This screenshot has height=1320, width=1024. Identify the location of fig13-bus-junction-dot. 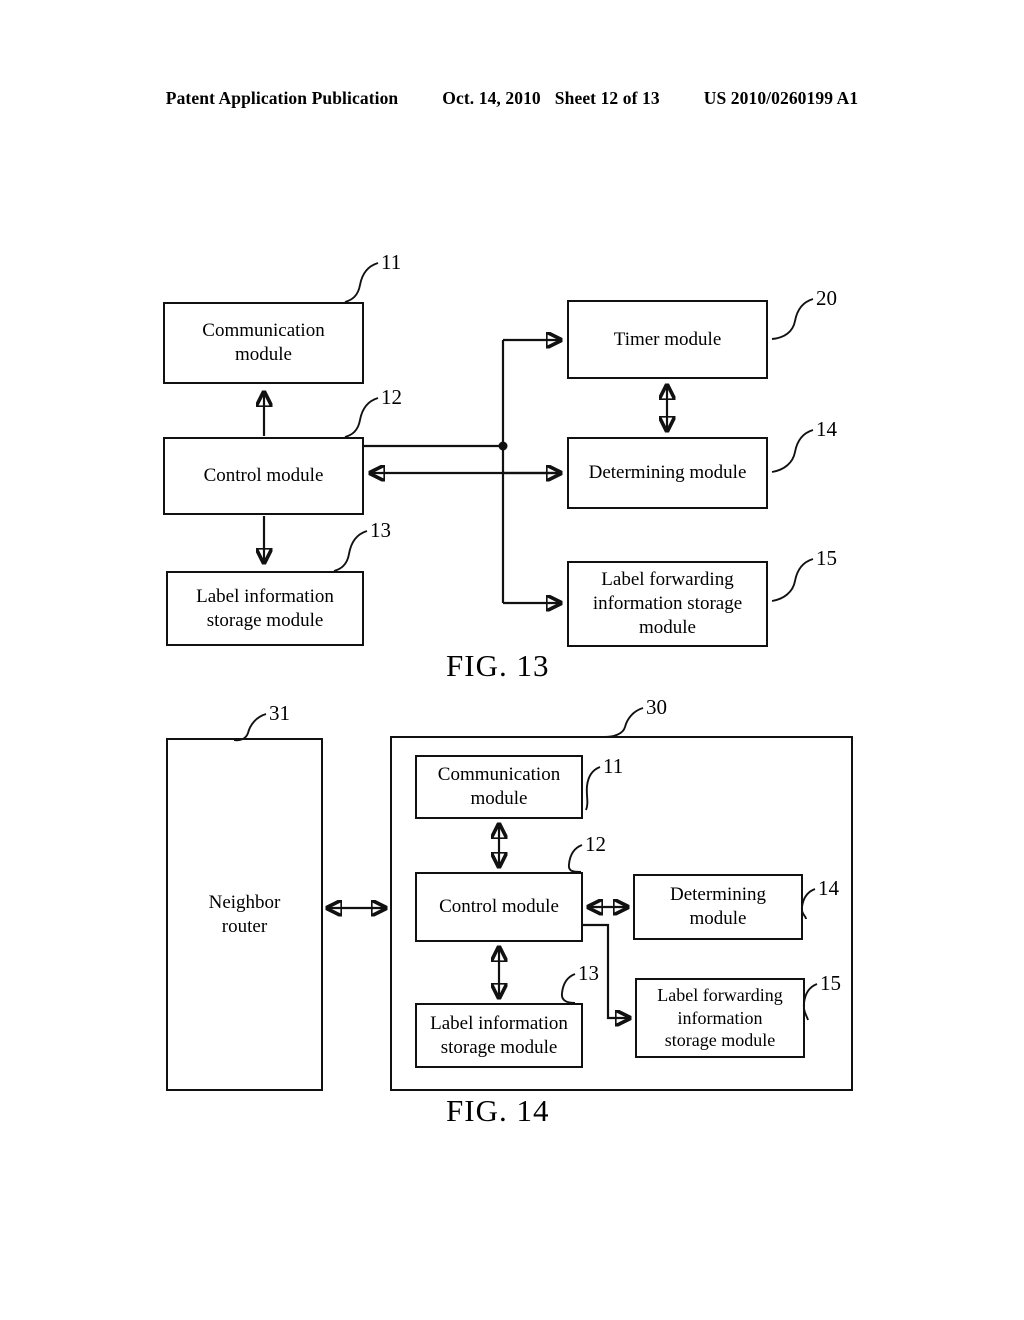
(503, 446).